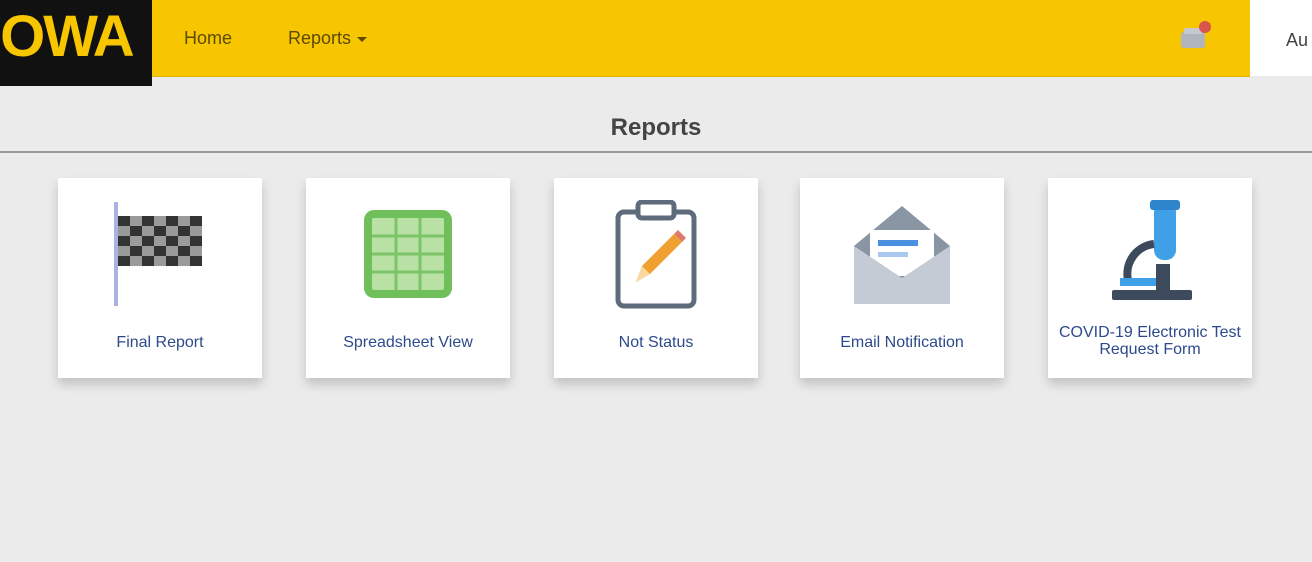 Image resolution: width=1312 pixels, height=562 pixels. Describe the element at coordinates (408, 342) in the screenshot. I see `tile-label: Spreadsheet View` at that location.